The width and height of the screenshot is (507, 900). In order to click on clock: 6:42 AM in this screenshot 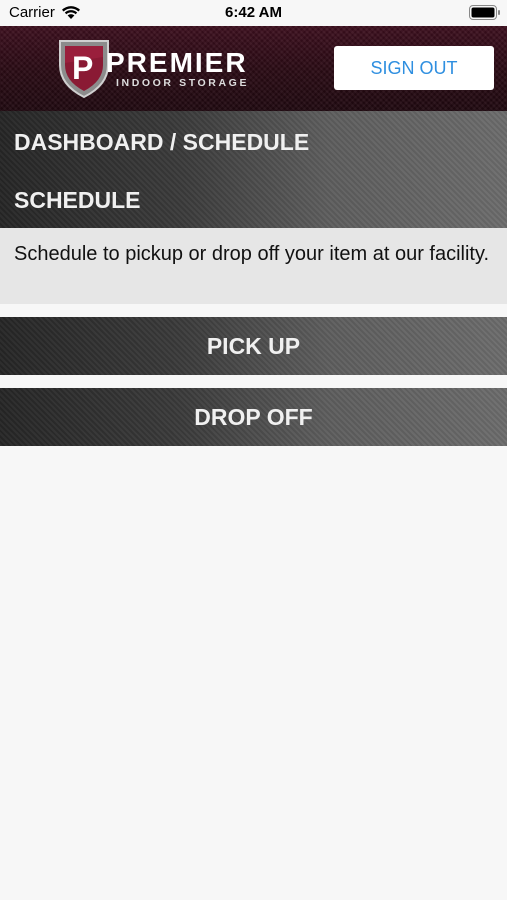, I will do `click(253, 12)`.